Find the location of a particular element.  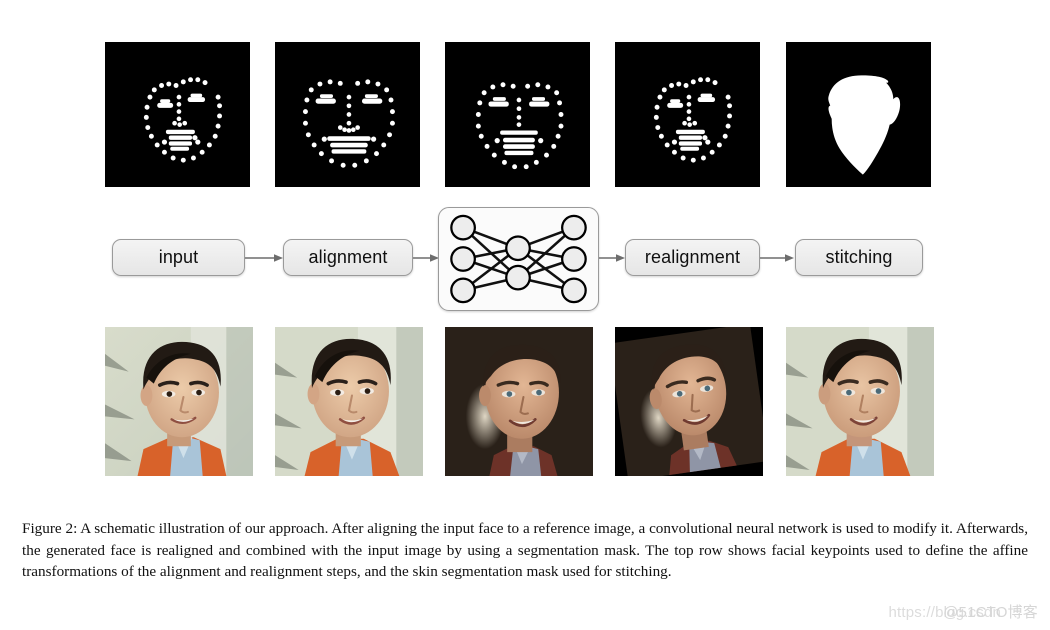

keypoints-realigned-icon is located at coordinates (687, 114).